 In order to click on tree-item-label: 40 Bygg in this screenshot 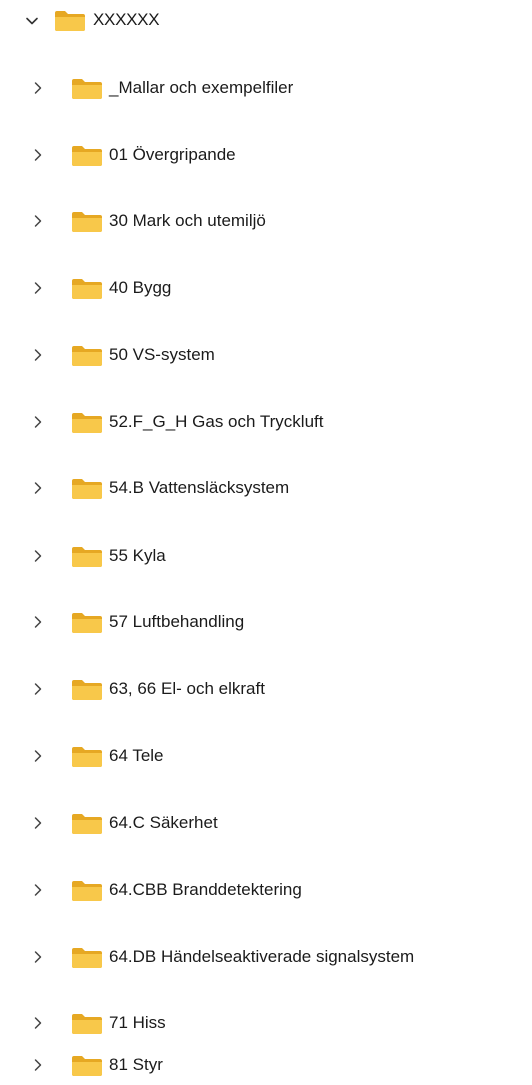, I will do `click(140, 287)`.